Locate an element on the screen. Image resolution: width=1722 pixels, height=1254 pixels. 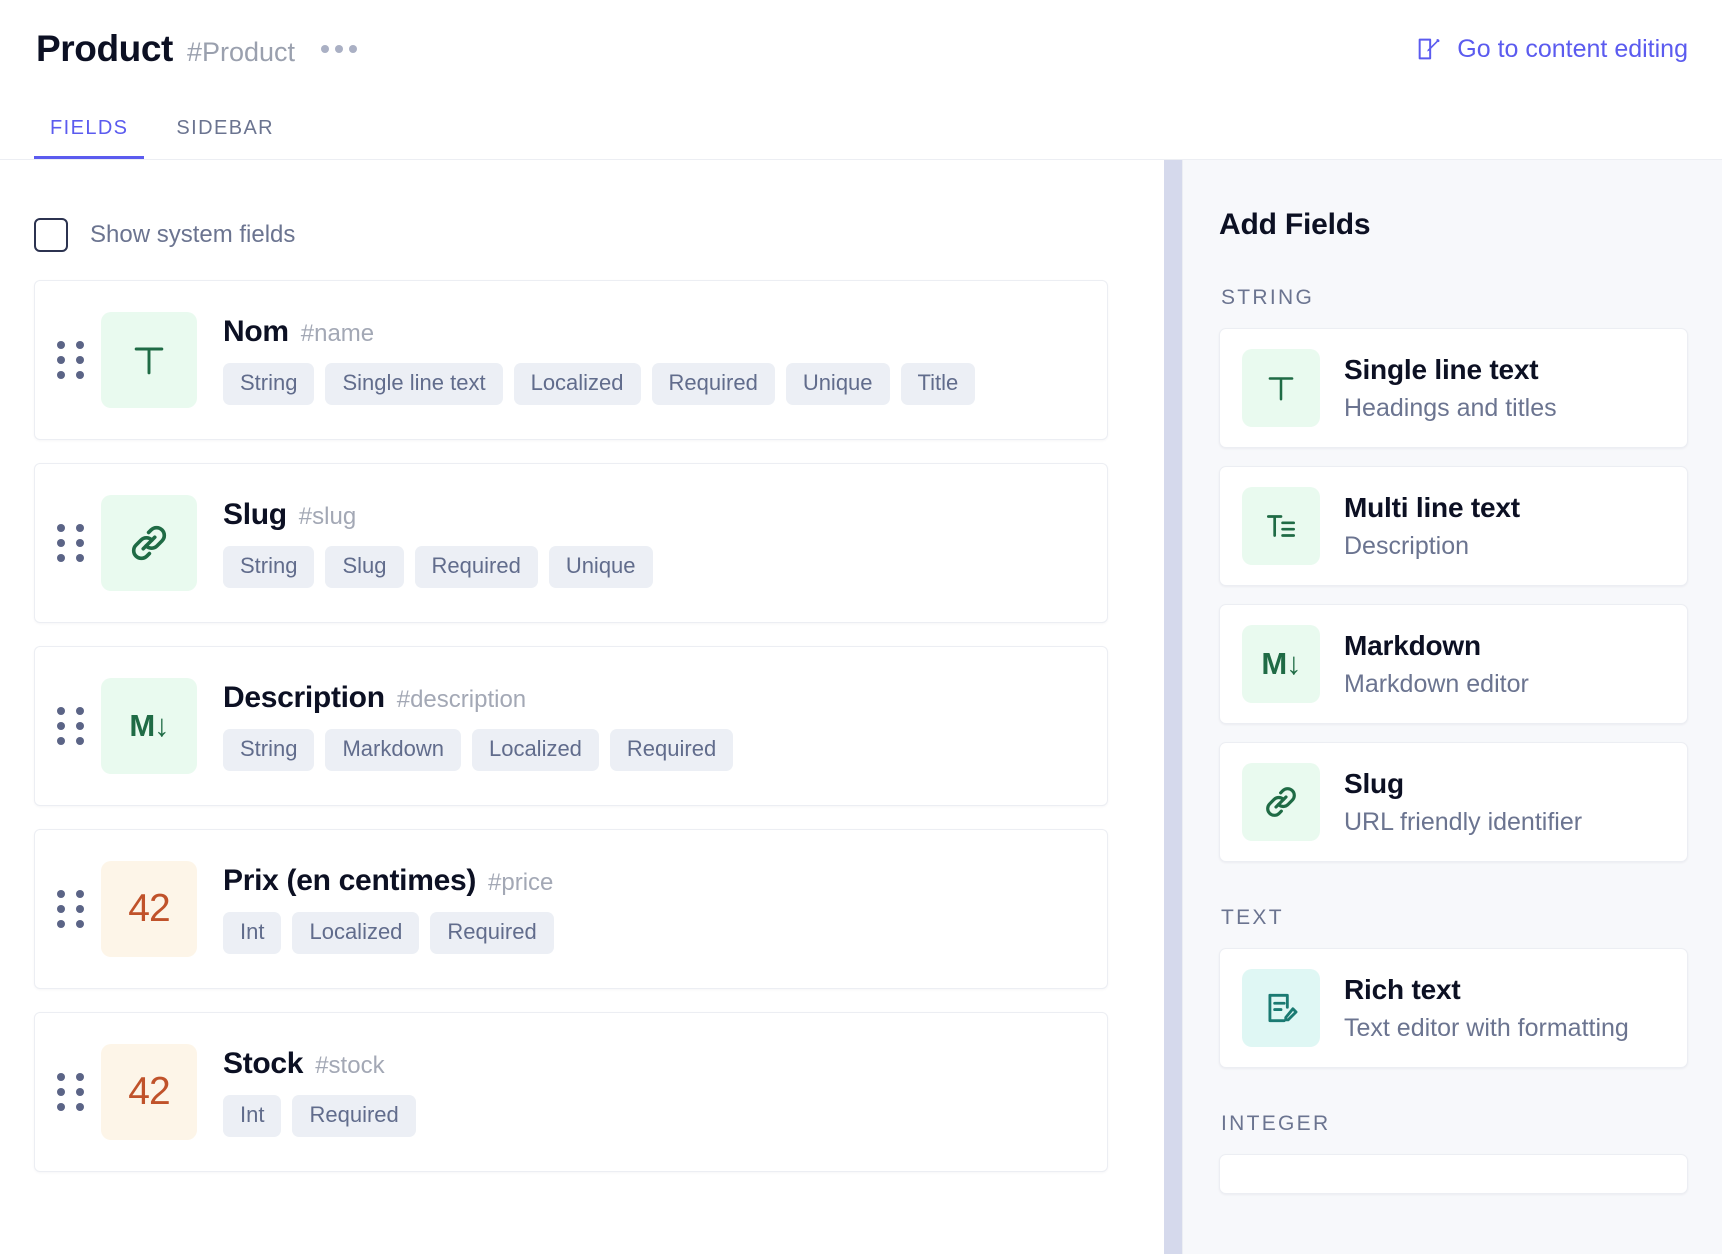
show-system-fields-checkbox is located at coordinates (51, 235).